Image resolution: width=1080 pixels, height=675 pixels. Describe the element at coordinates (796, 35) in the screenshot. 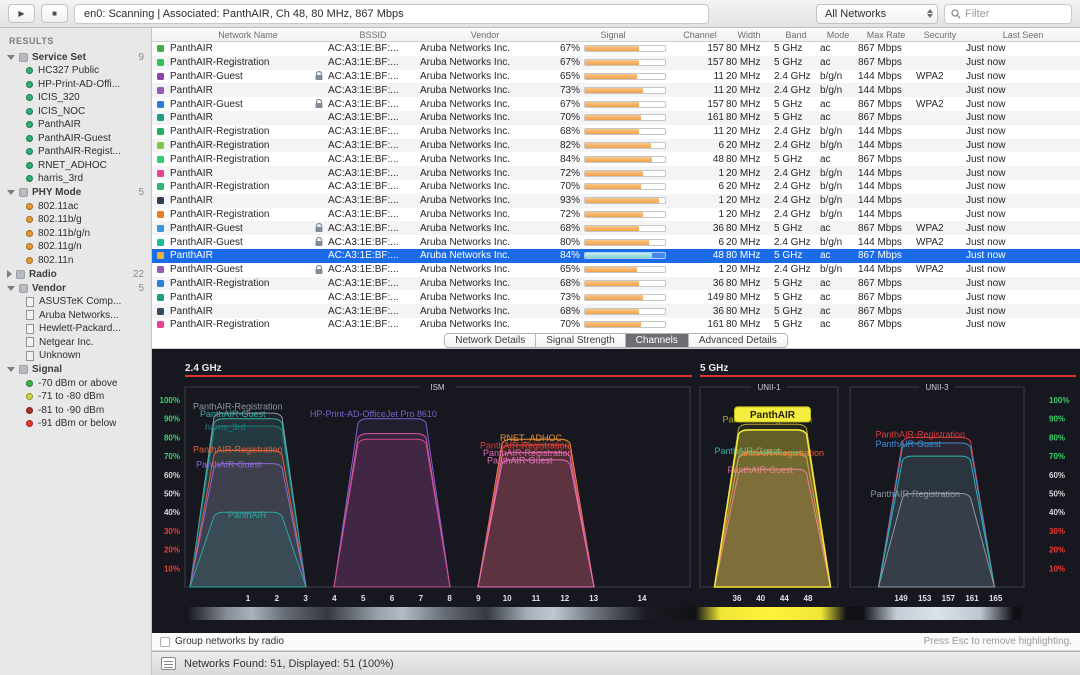

I see `column-header-band: Band` at that location.